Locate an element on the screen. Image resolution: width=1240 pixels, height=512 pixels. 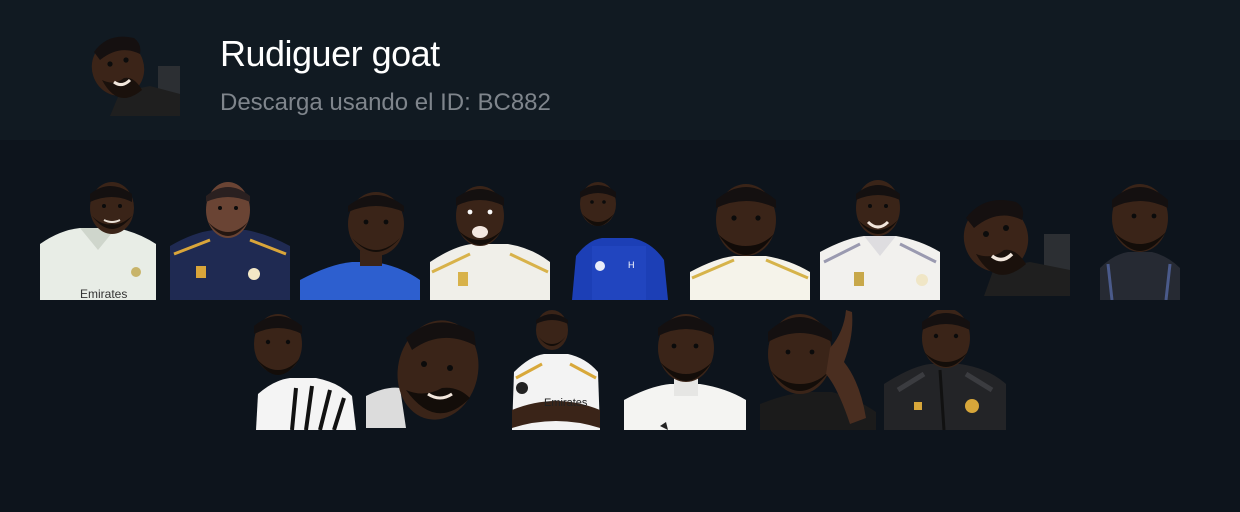
pack-download-id: Descarga usando el ID: BC882 is located at coordinates (385, 102).